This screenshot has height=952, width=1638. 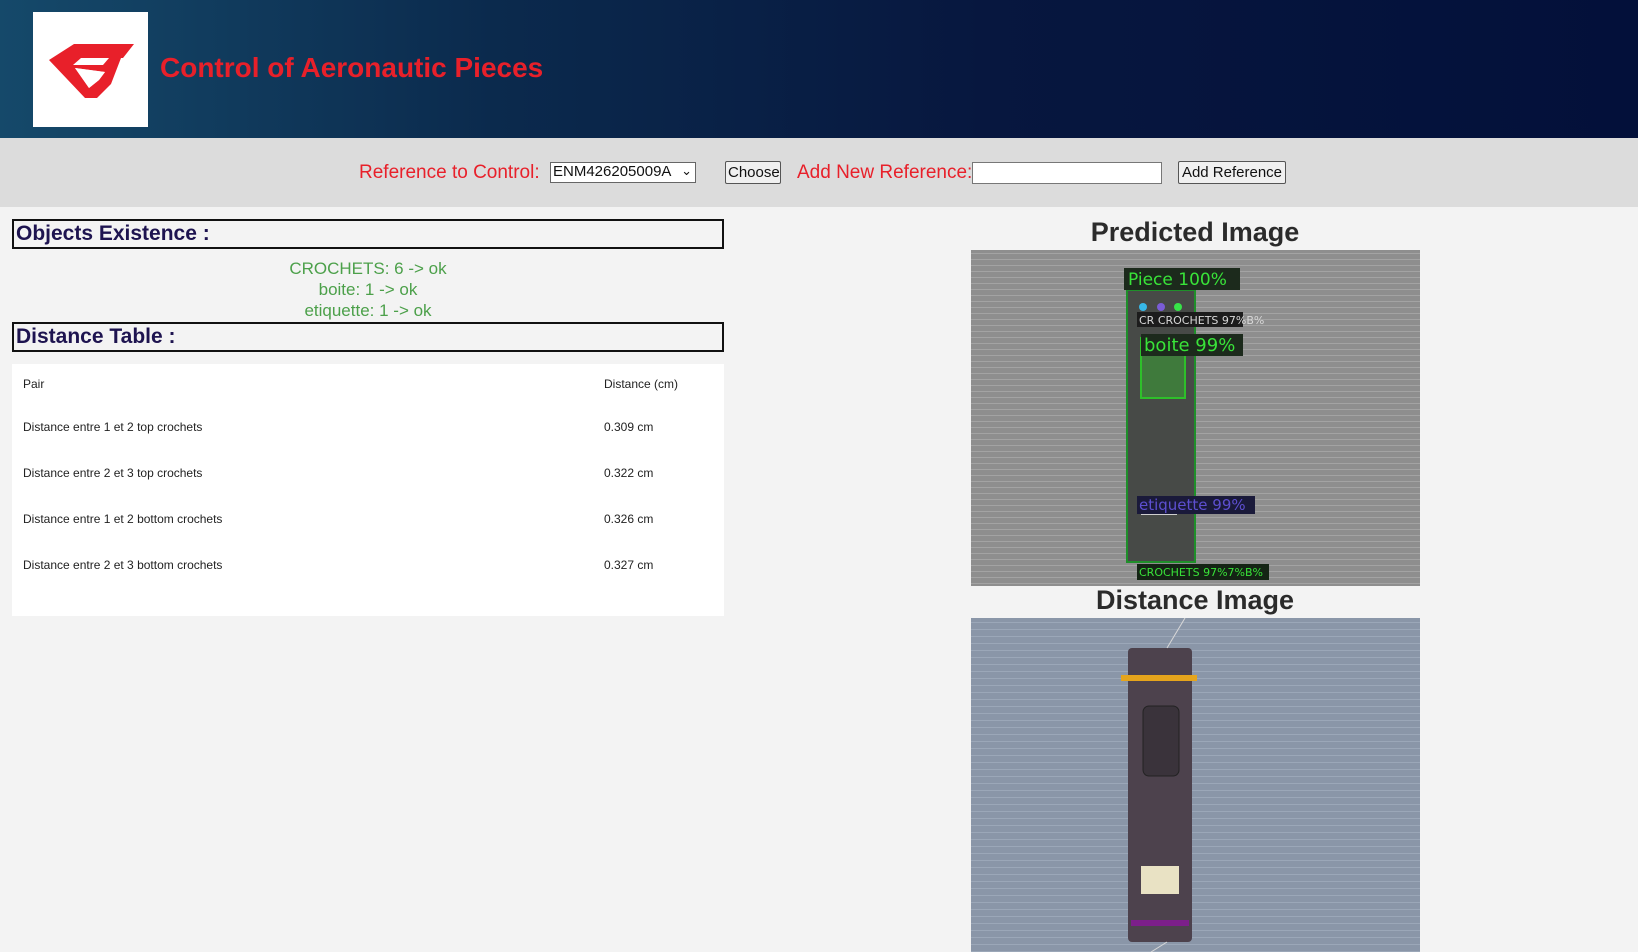 What do you see at coordinates (1177, 280) in the screenshot?
I see `label-piece: Piece 100%` at bounding box center [1177, 280].